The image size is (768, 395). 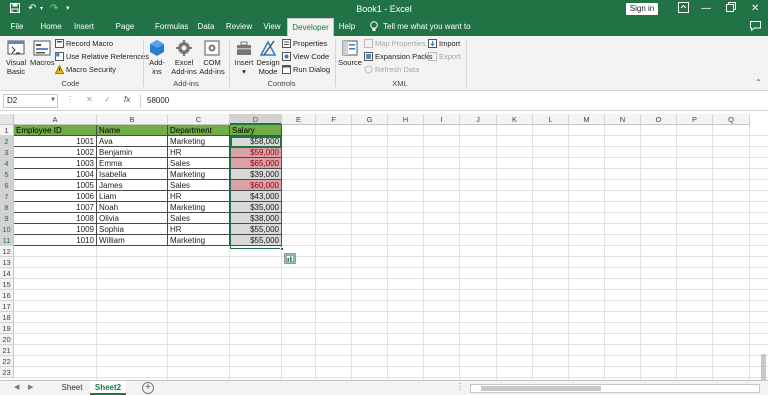 What do you see at coordinates (398, 56) in the screenshot?
I see `expansion-packs-button: Expansion Packs` at bounding box center [398, 56].